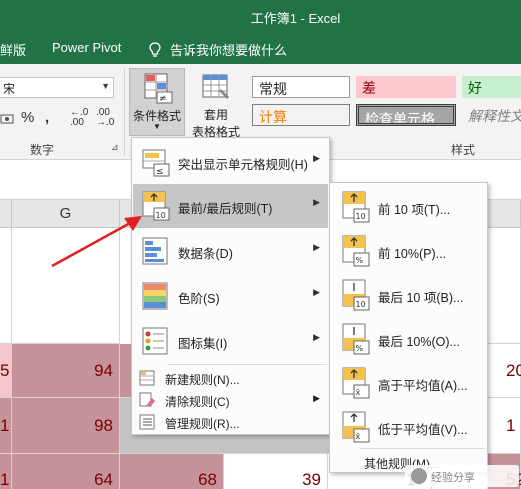  Describe the element at coordinates (81, 118) in the screenshot. I see `increase-decimal-button: ←.0 .00` at that location.